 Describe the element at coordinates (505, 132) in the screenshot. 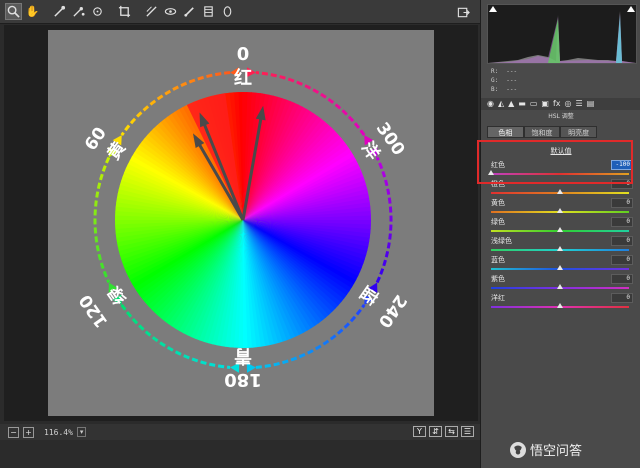

I see `tab-hue: 色相` at that location.